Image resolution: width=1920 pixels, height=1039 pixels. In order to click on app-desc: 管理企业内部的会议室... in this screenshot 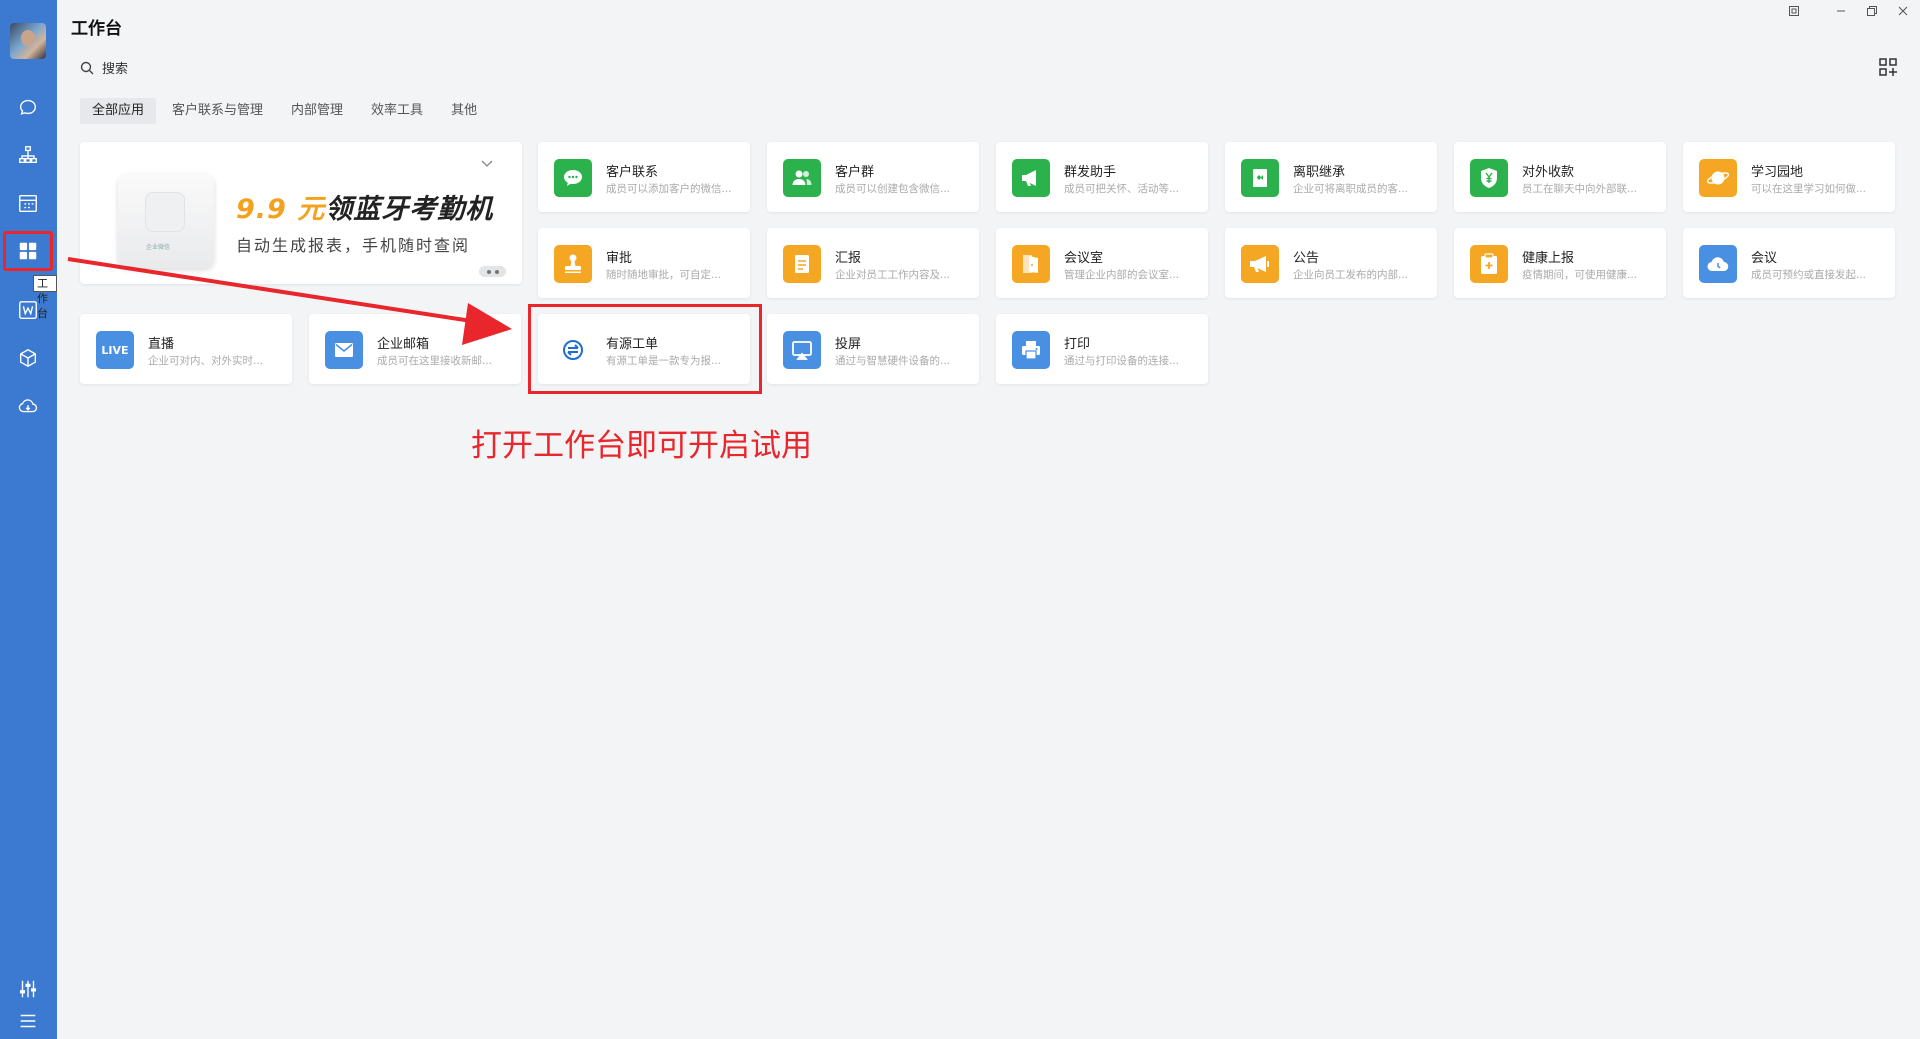, I will do `click(1122, 275)`.